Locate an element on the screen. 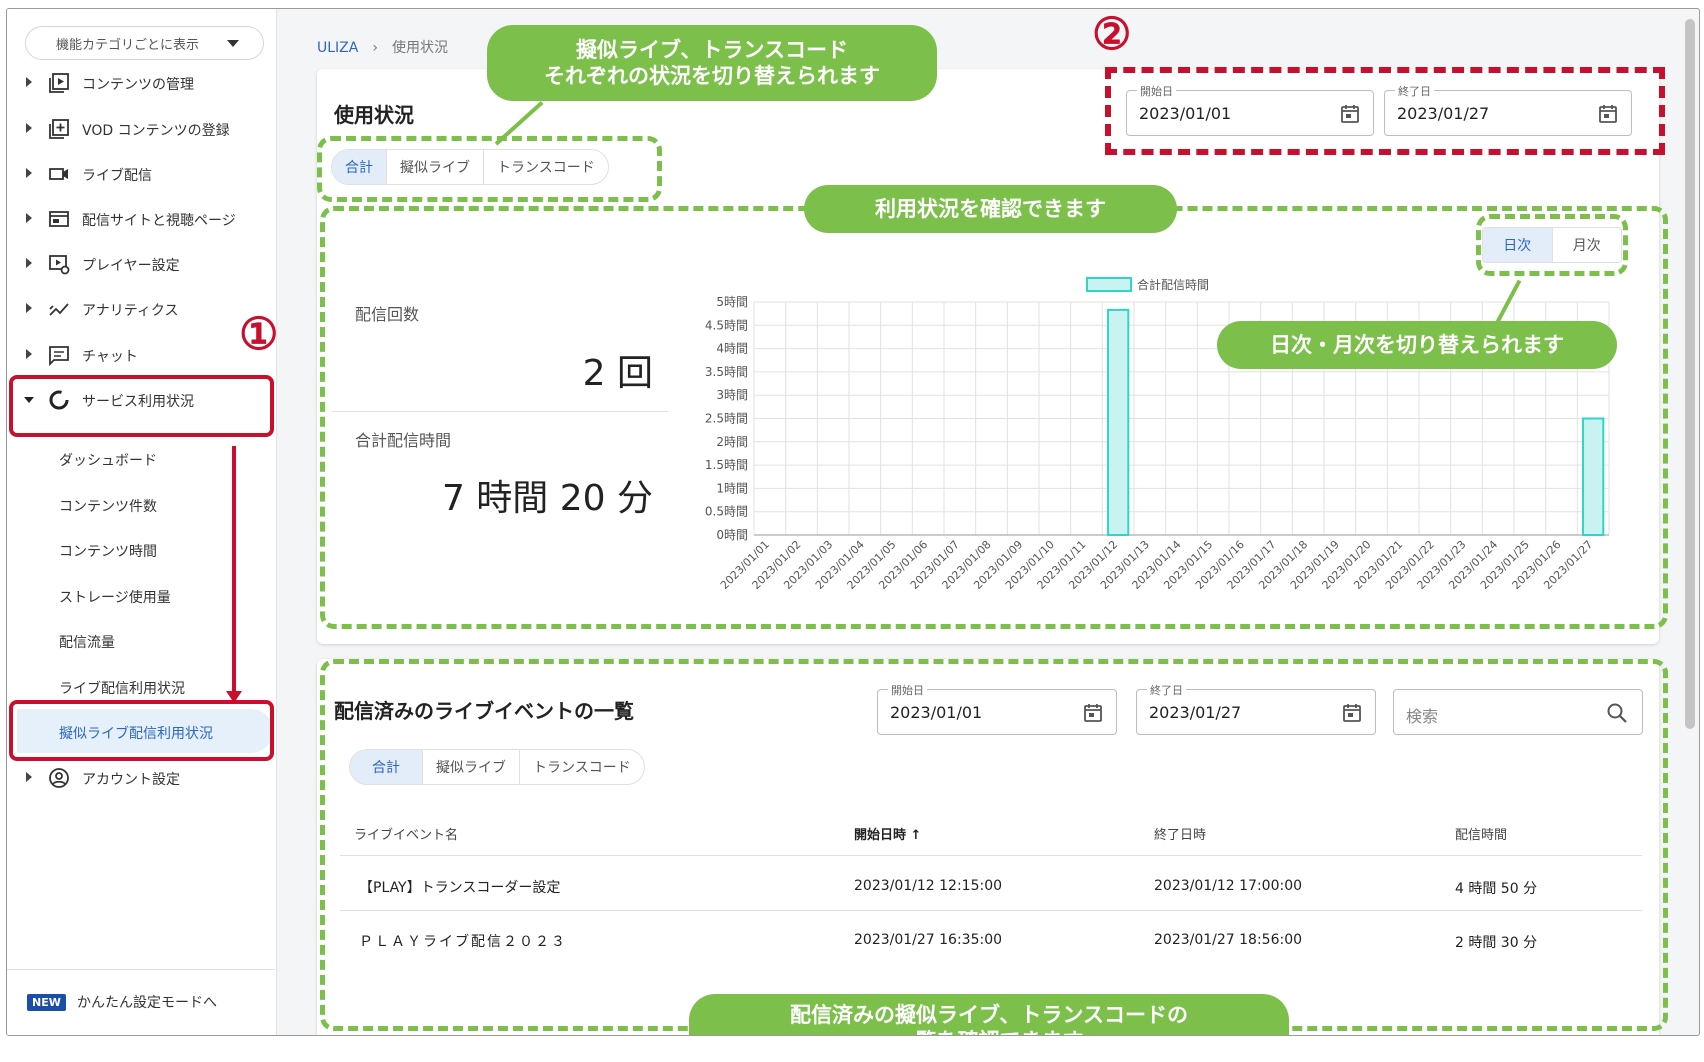 The image size is (1704, 1062). annotation-highlight-pseudo-live is located at coordinates (141, 730).